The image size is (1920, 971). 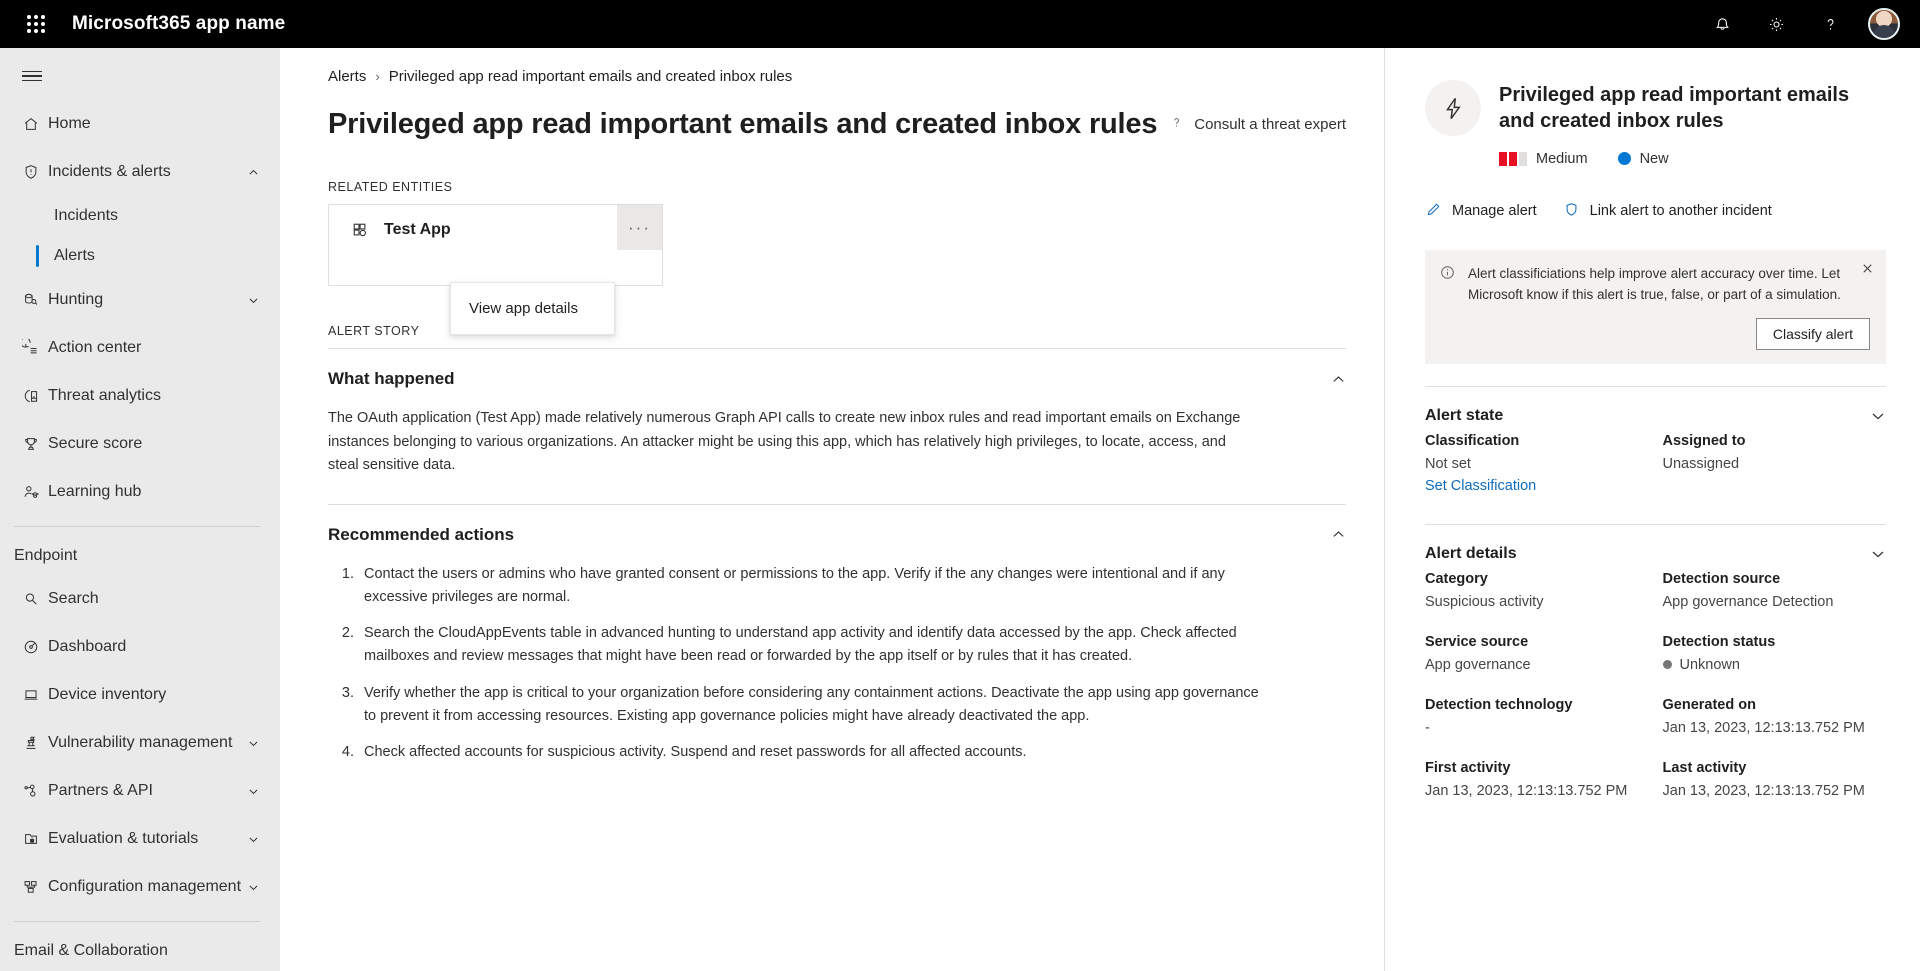 I want to click on sidebar-item-dashboard: Dashboard, so click(x=140, y=647).